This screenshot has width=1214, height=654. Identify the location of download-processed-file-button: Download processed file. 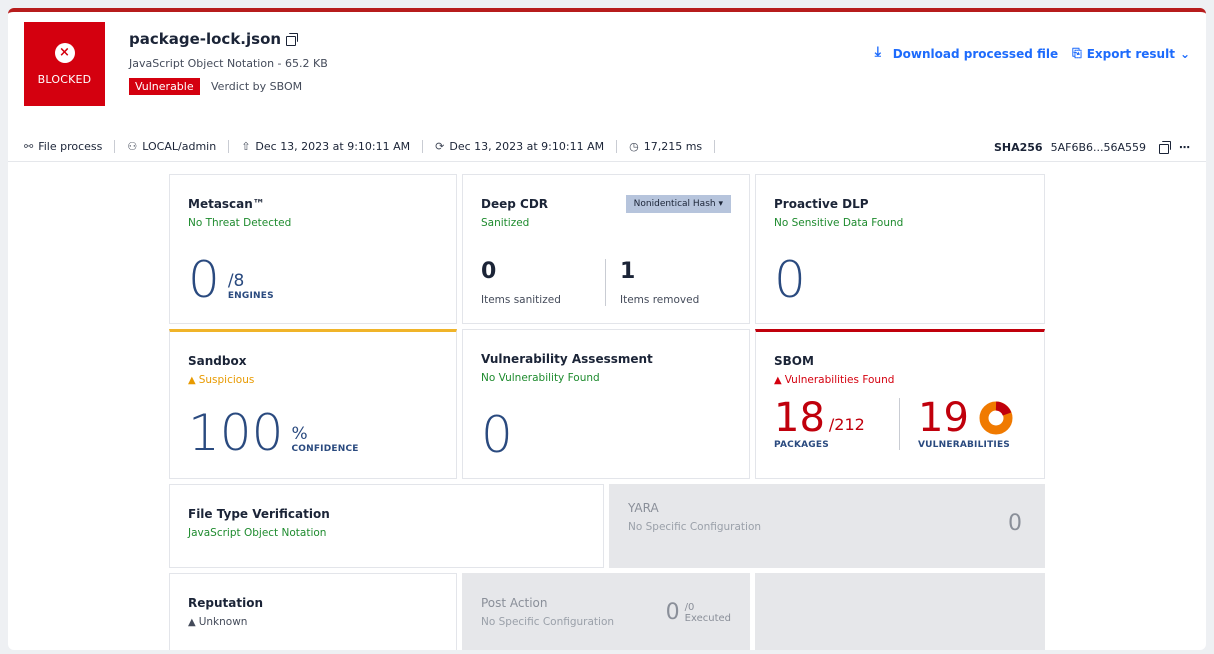
(967, 52).